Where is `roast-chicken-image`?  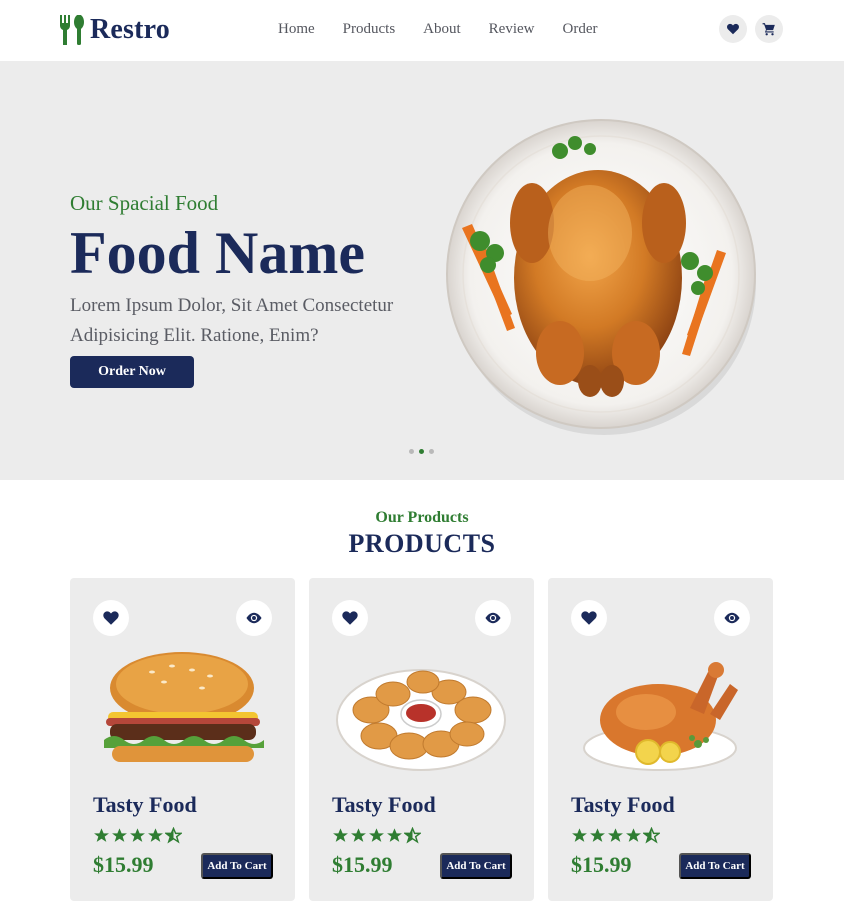
roast-chicken-image is located at coordinates (660, 716).